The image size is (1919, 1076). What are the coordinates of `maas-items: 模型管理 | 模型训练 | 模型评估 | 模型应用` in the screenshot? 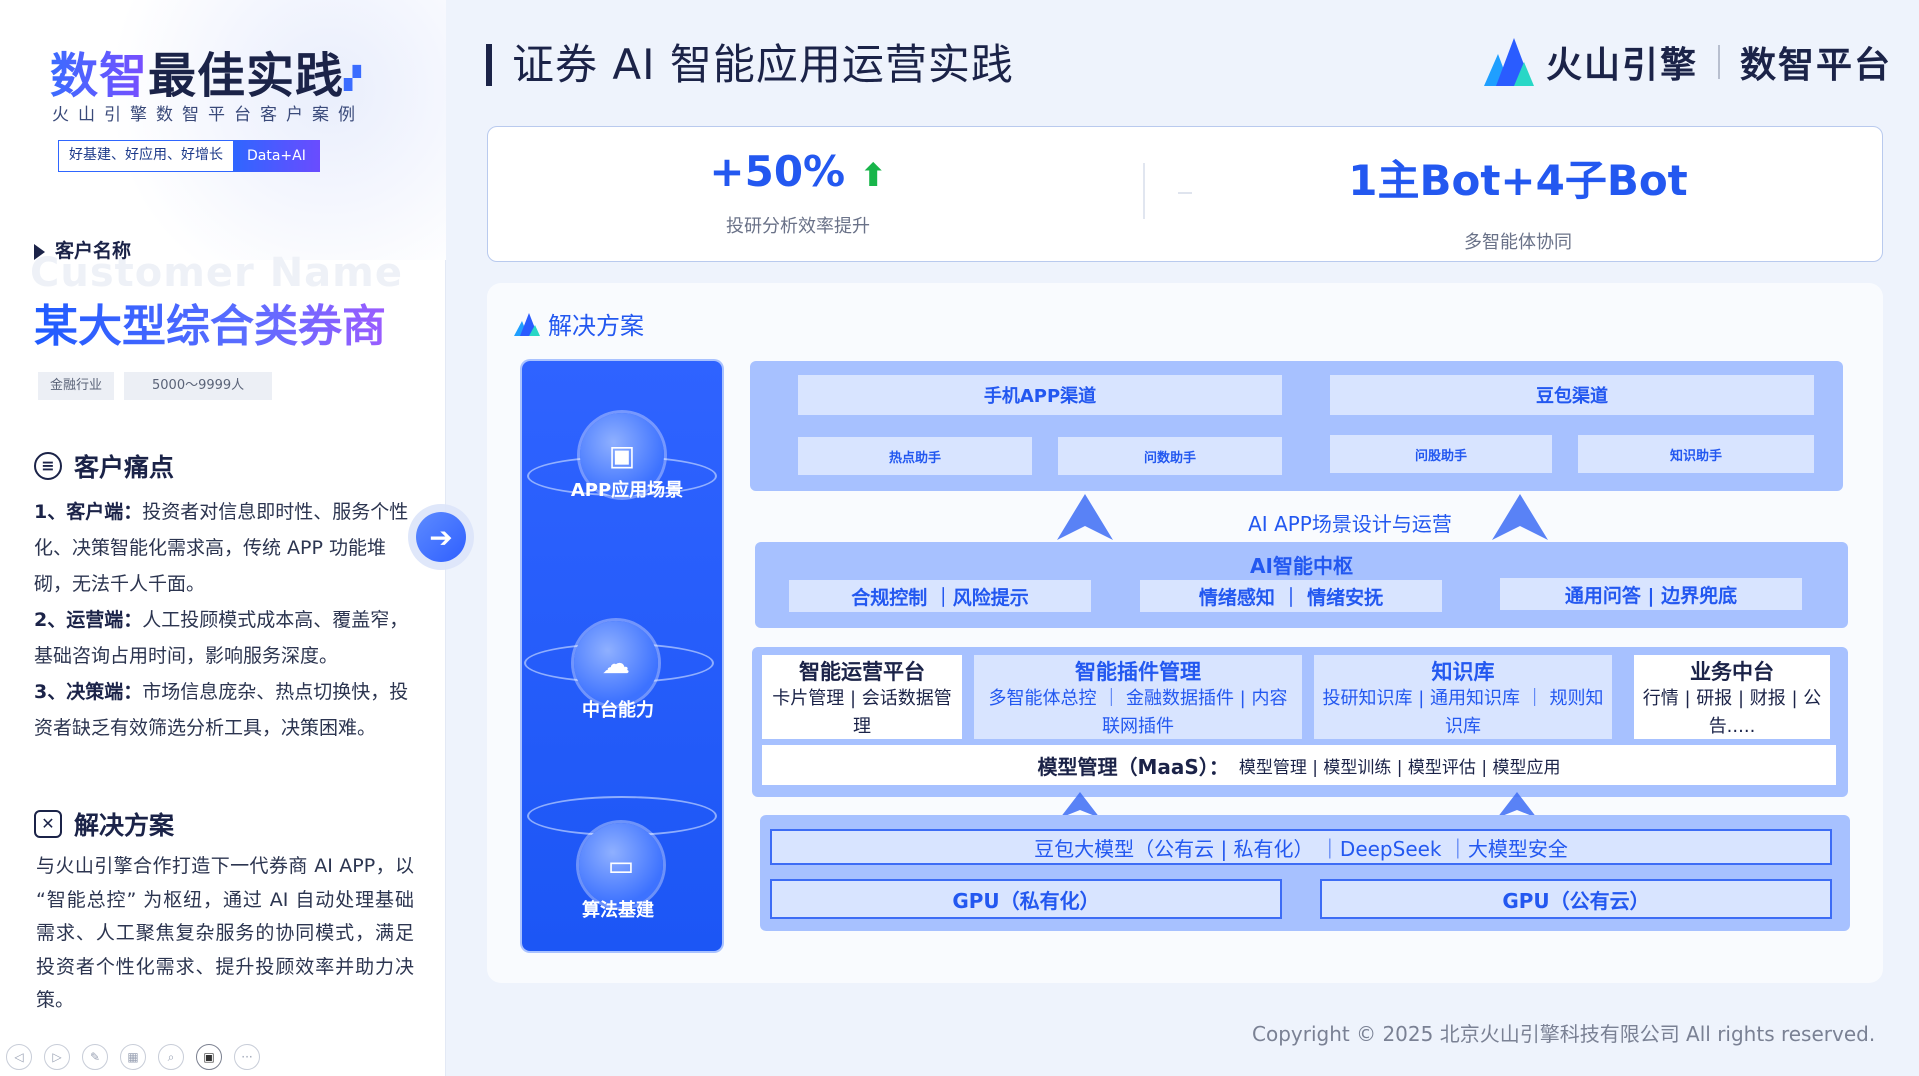 It's located at (1399, 767).